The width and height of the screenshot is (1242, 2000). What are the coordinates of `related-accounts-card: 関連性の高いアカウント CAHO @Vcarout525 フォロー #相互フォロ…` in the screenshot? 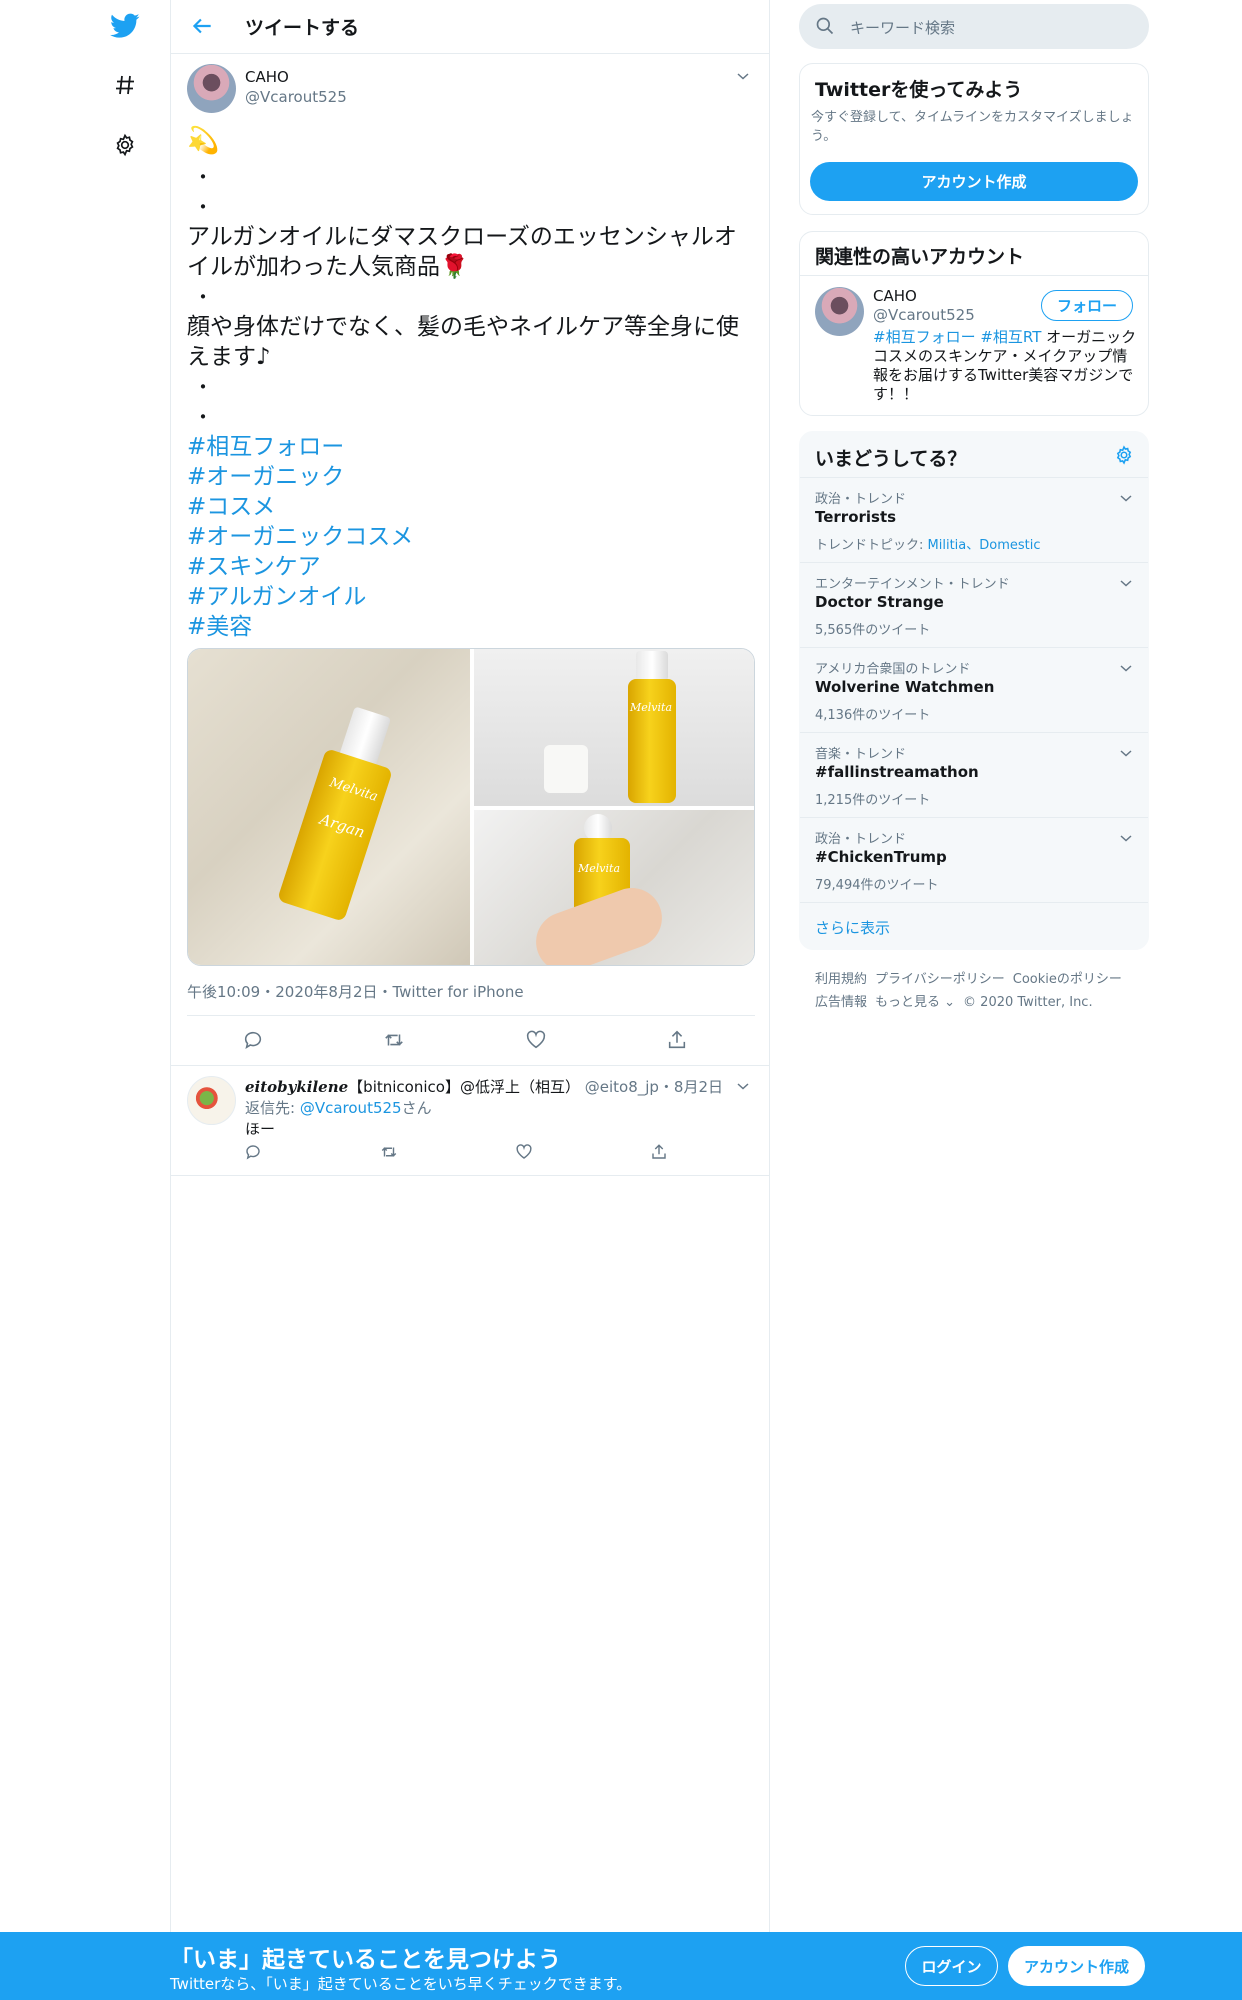 It's located at (974, 323).